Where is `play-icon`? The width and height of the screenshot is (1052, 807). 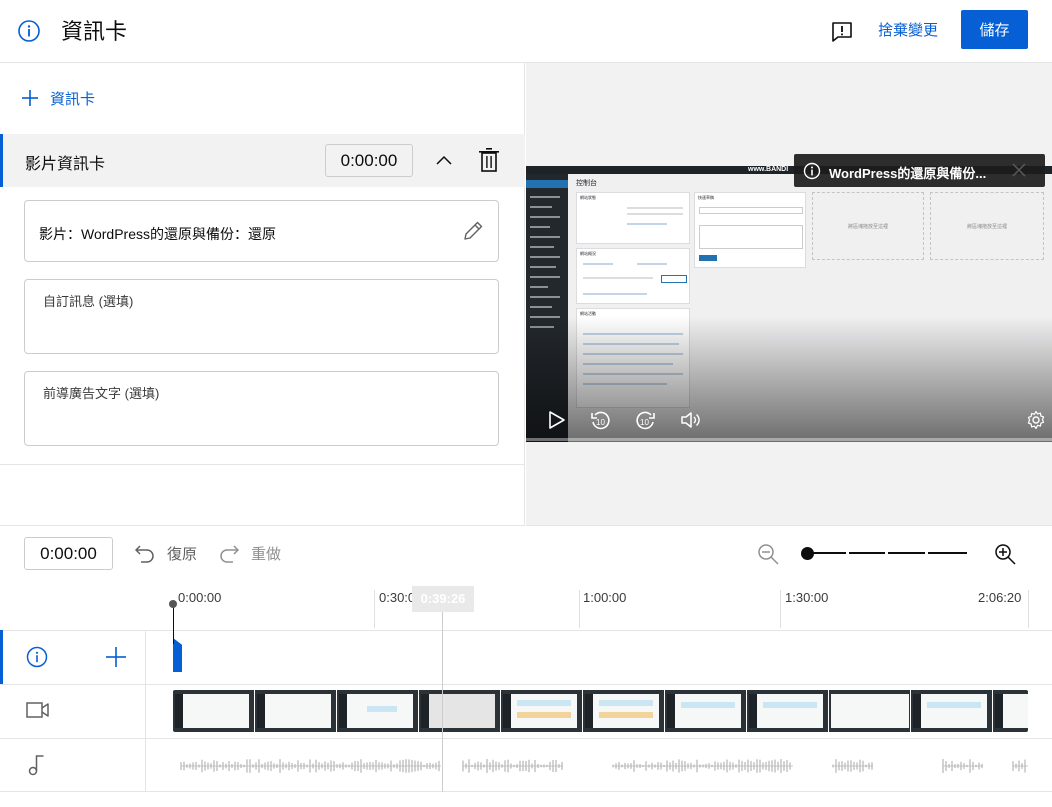
play-icon is located at coordinates (557, 420).